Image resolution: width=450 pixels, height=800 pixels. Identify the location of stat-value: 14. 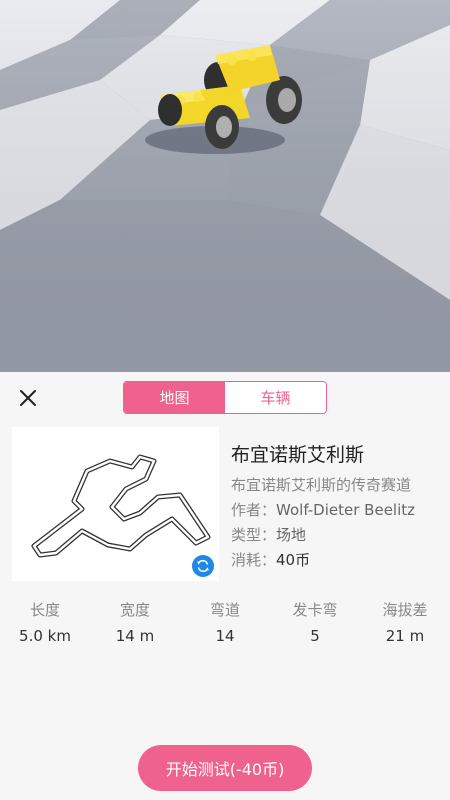
(225, 636).